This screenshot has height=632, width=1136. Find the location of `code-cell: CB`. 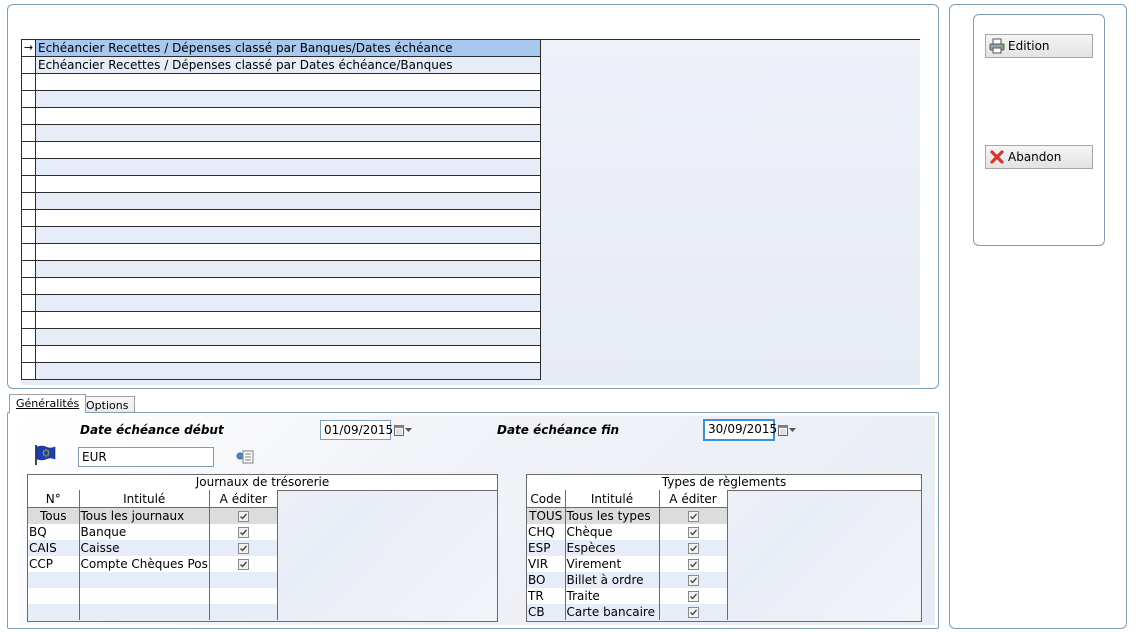

code-cell: CB is located at coordinates (546, 612).